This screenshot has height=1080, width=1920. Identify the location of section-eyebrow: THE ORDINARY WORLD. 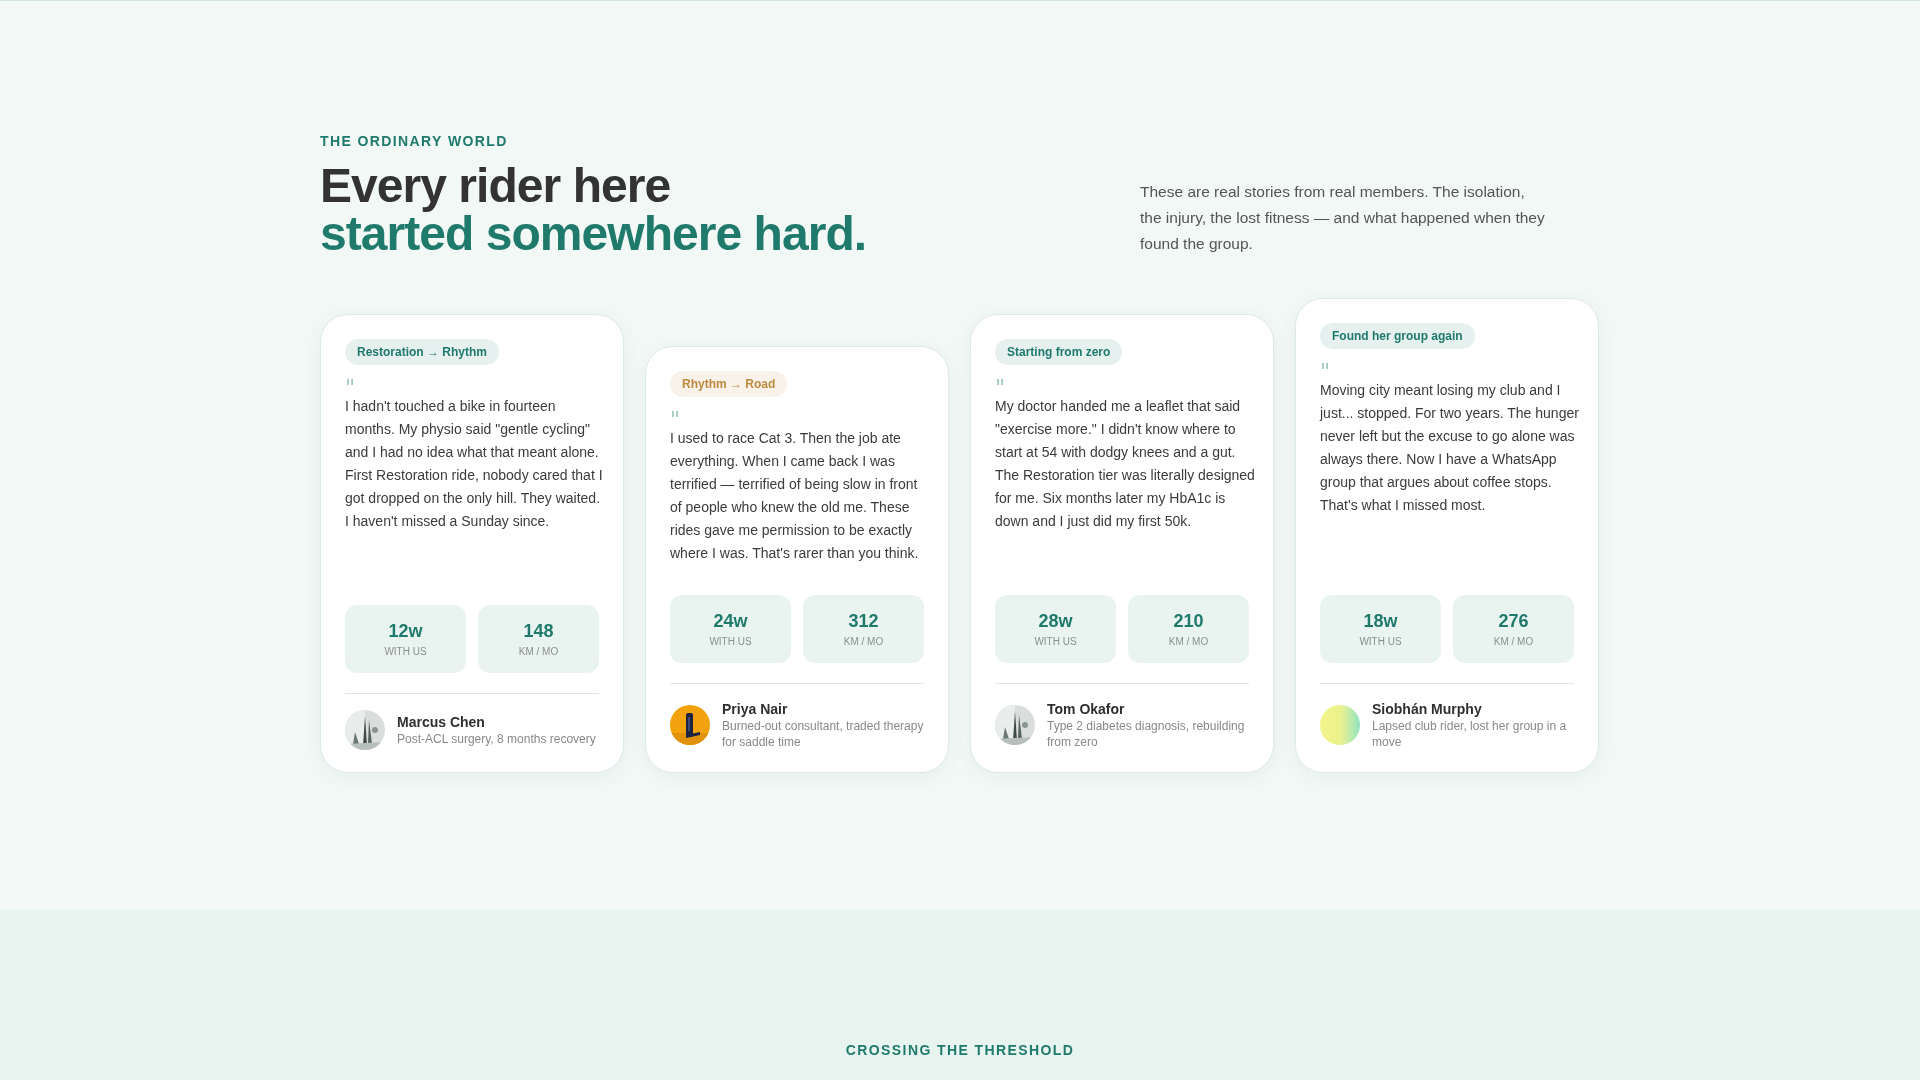
(414, 141).